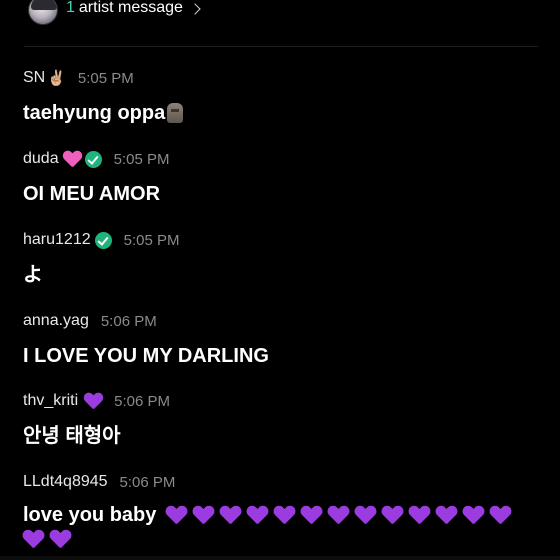 This screenshot has width=560, height=560. I want to click on moai-emoji-icon, so click(175, 113).